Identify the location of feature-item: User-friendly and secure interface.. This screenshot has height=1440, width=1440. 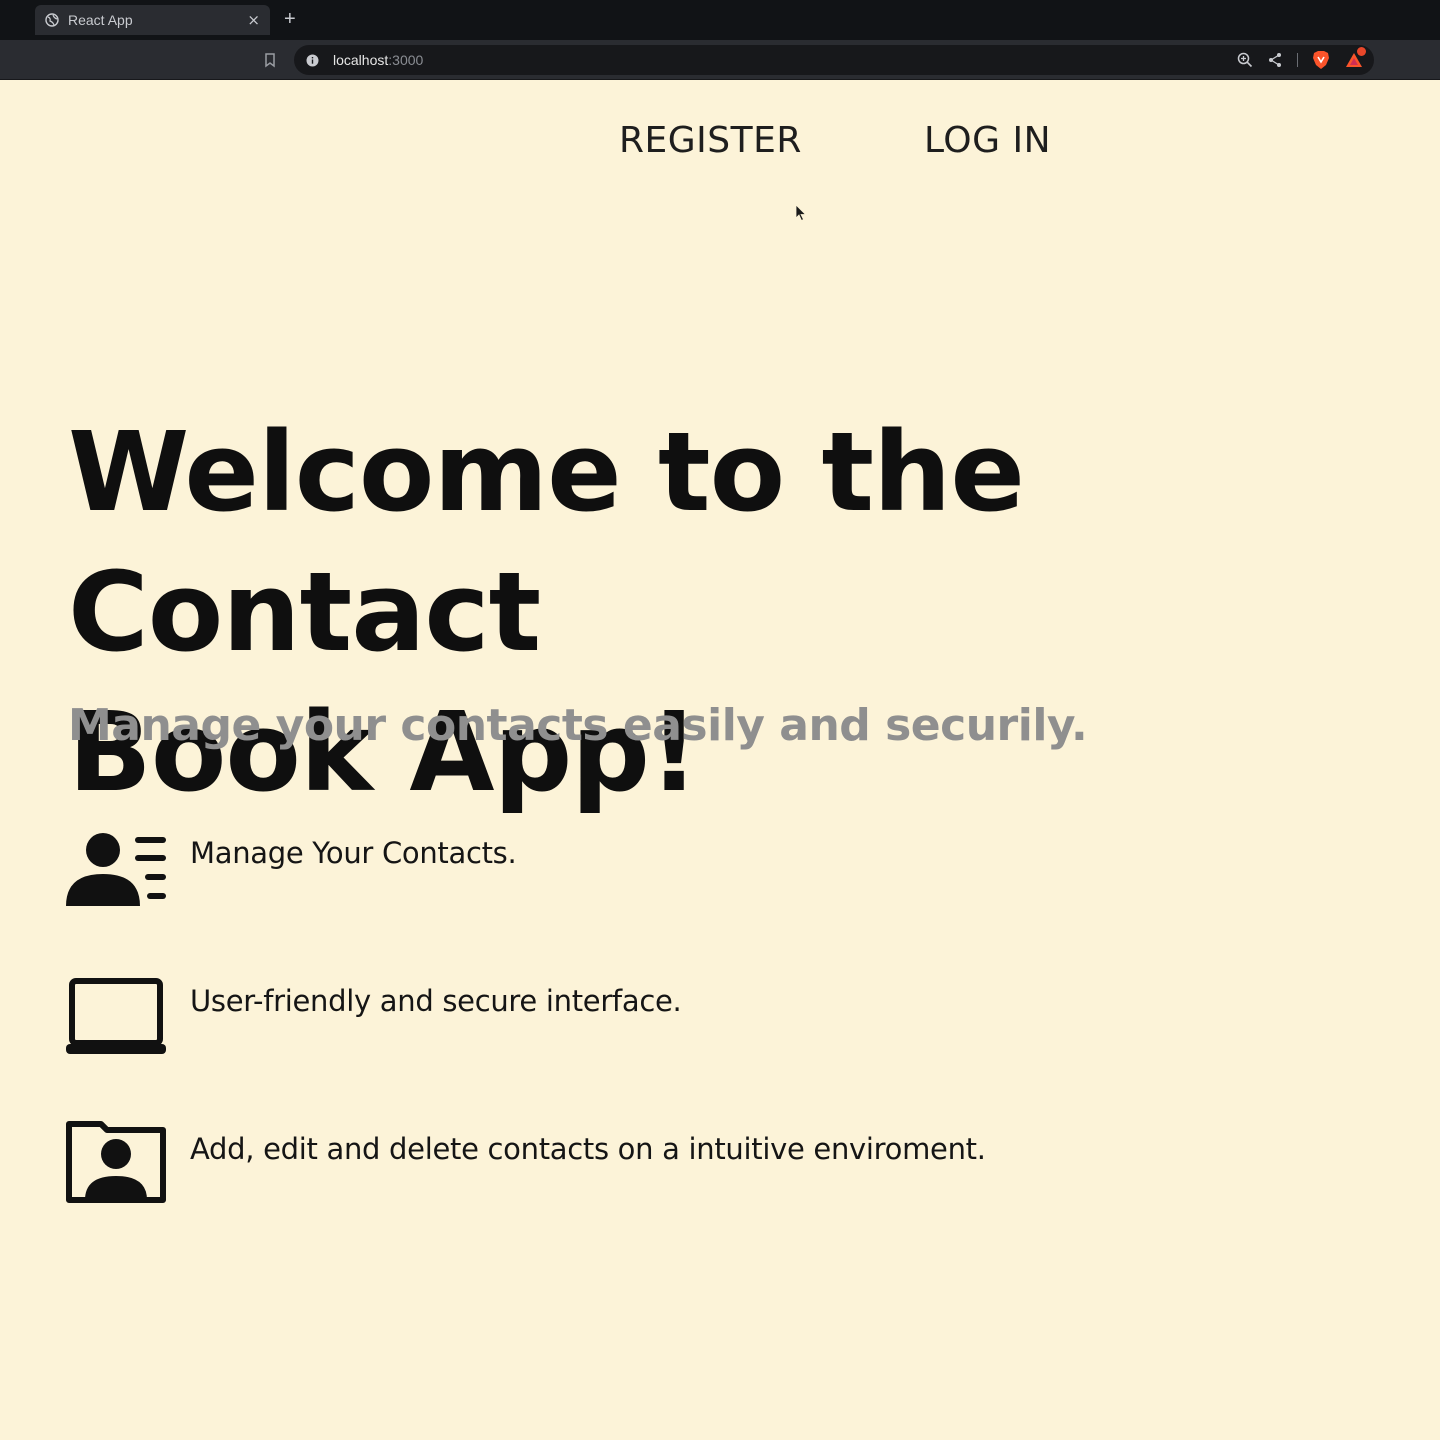
(715, 1023).